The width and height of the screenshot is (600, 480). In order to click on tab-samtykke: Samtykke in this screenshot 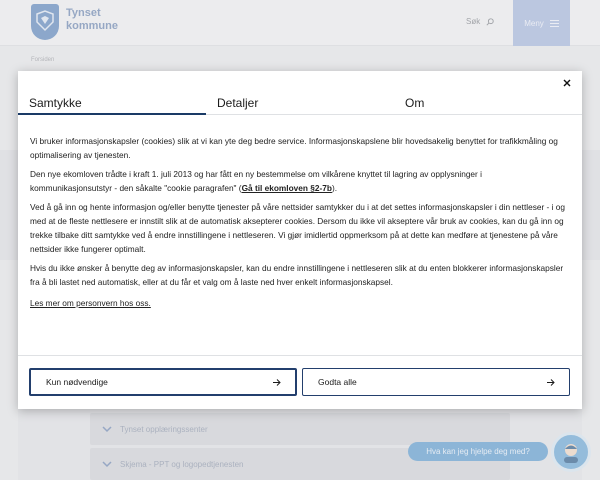, I will do `click(117, 100)`.